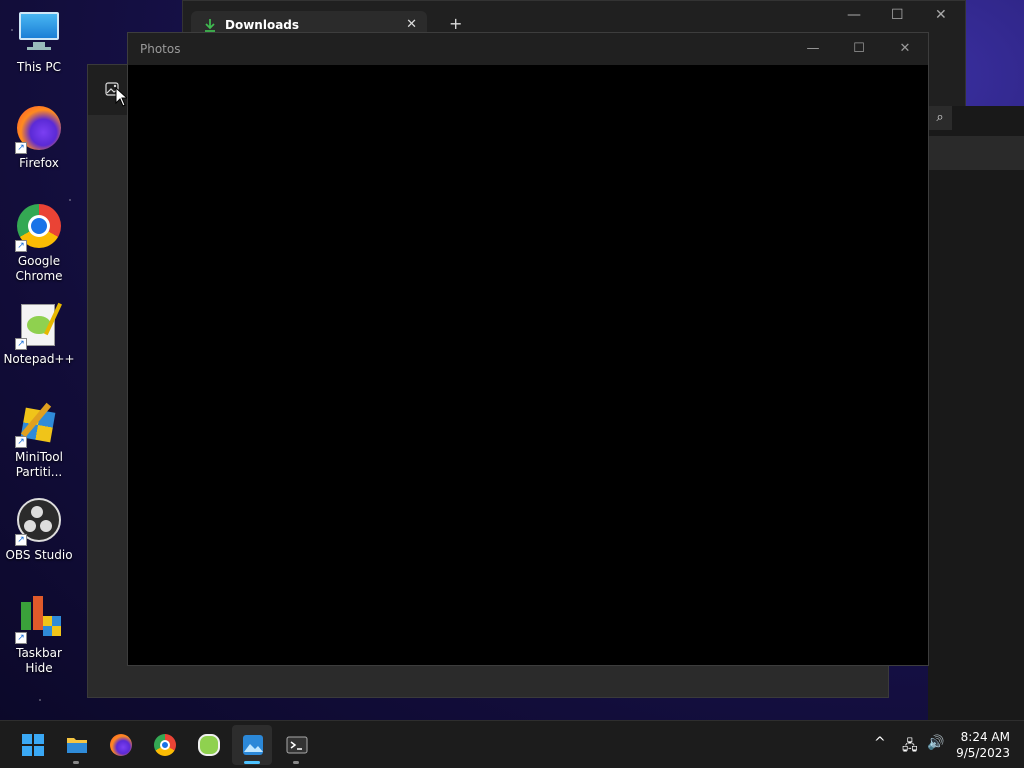  What do you see at coordinates (39, 522) in the screenshot?
I see `obs-studio-icon: ↗` at bounding box center [39, 522].